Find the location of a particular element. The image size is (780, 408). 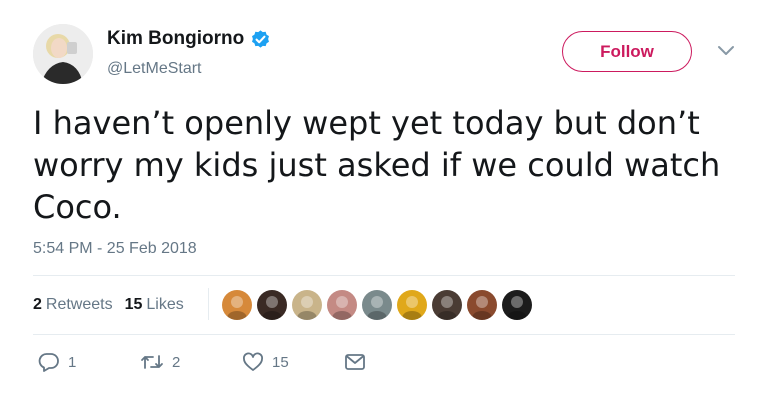

liker-avatars is located at coordinates (379, 305).